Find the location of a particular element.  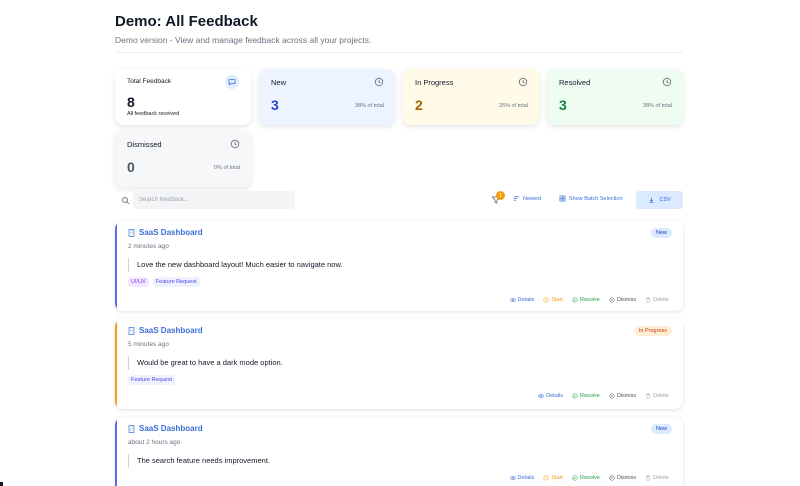

feedback-tags: UI/UX Feature Request is located at coordinates (164, 282).